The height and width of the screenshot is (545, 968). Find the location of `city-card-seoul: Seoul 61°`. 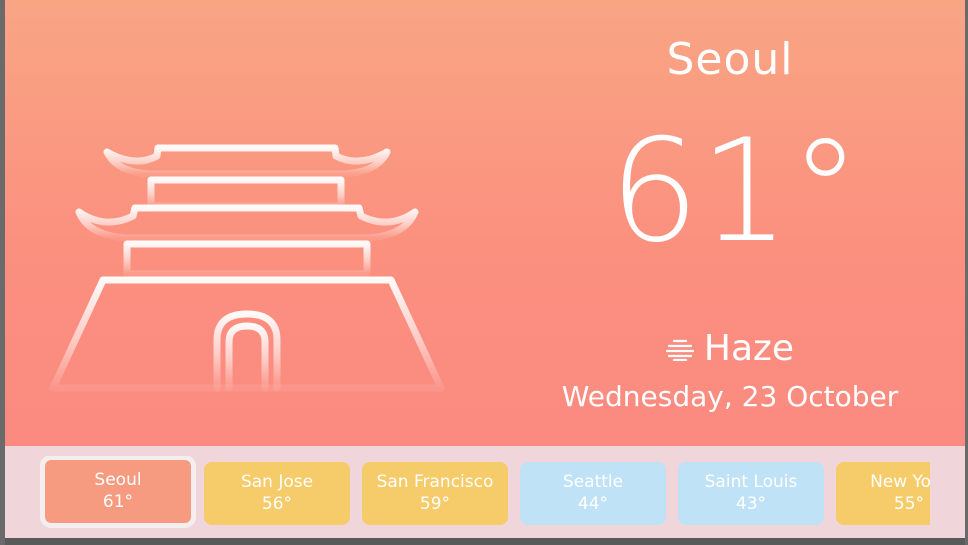

city-card-seoul: Seoul 61° is located at coordinates (118, 492).